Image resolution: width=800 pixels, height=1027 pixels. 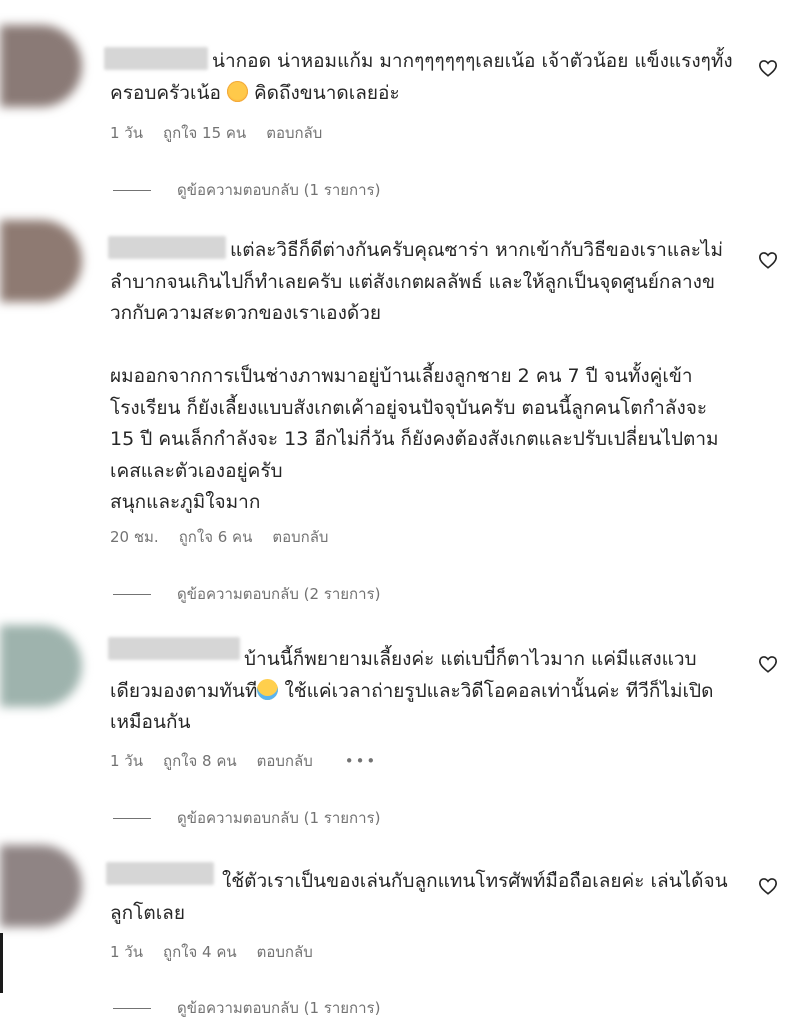 I want to click on like-count: ถูกใจ 15 คน, so click(x=204, y=133).